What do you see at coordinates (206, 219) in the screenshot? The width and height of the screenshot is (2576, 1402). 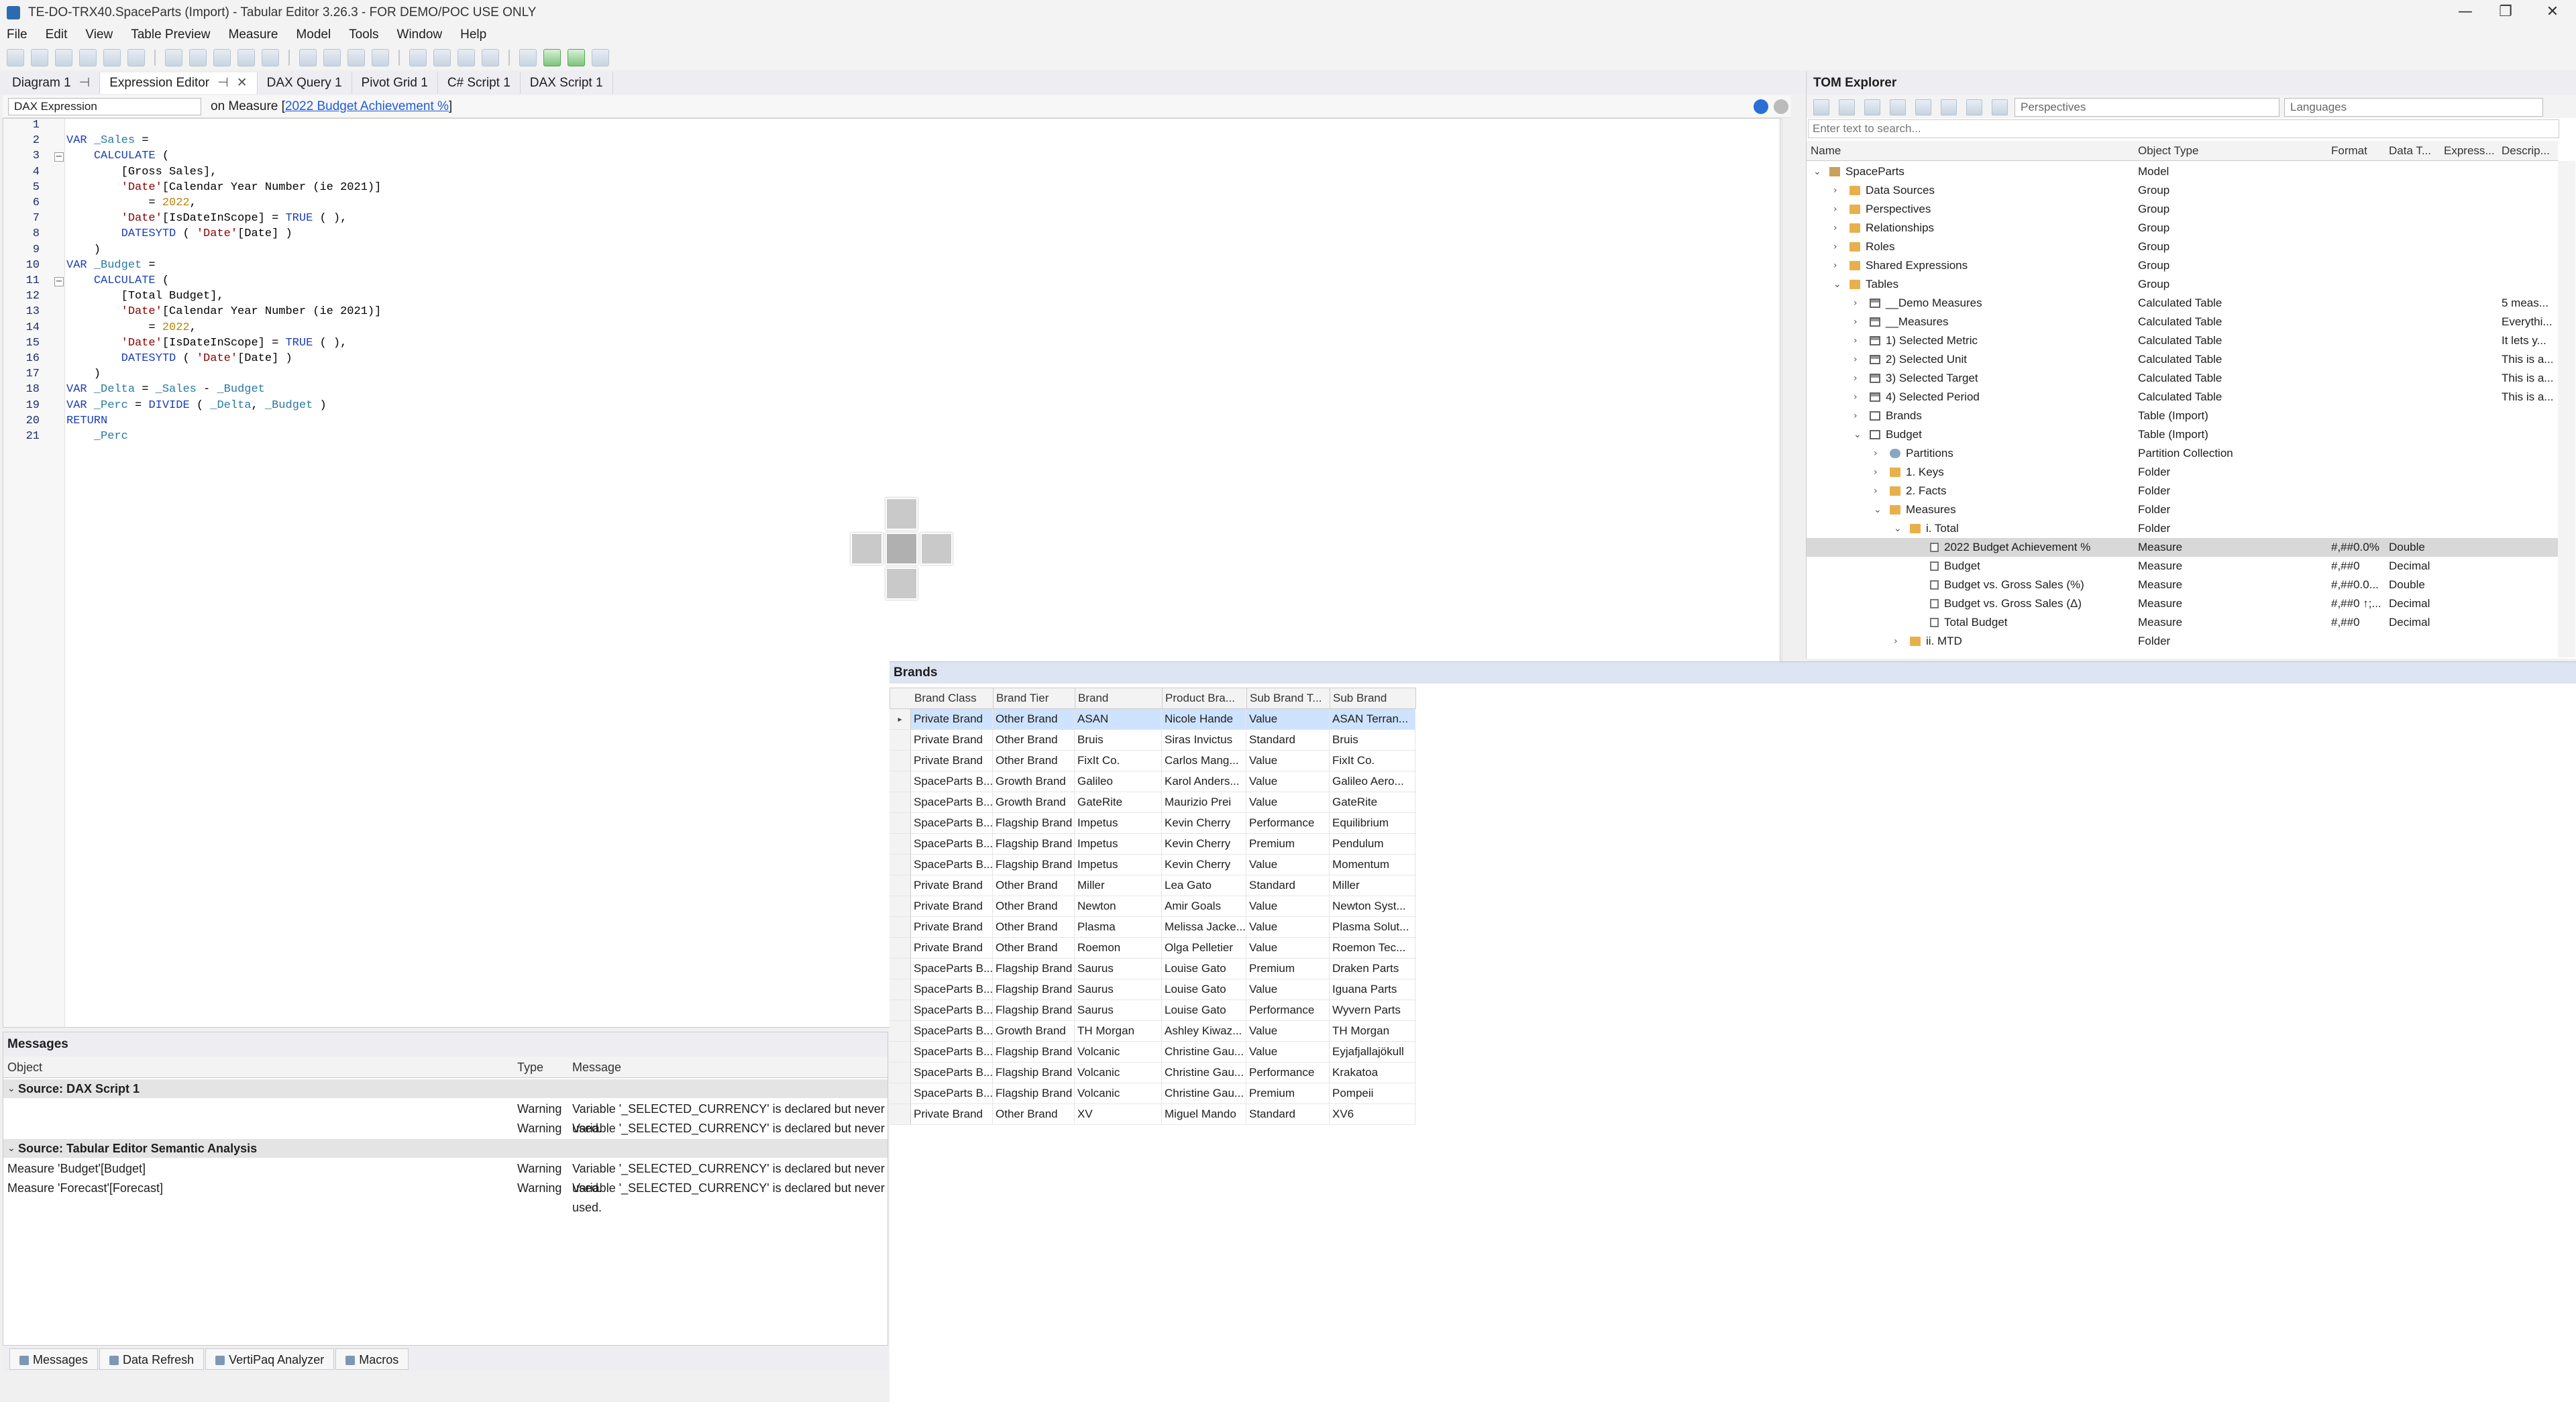 I see `code-line: 'Date'[IsDateInScope] = TRUE ( ),` at bounding box center [206, 219].